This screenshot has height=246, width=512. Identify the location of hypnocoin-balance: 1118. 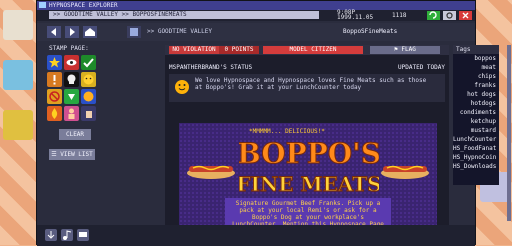
(399, 15).